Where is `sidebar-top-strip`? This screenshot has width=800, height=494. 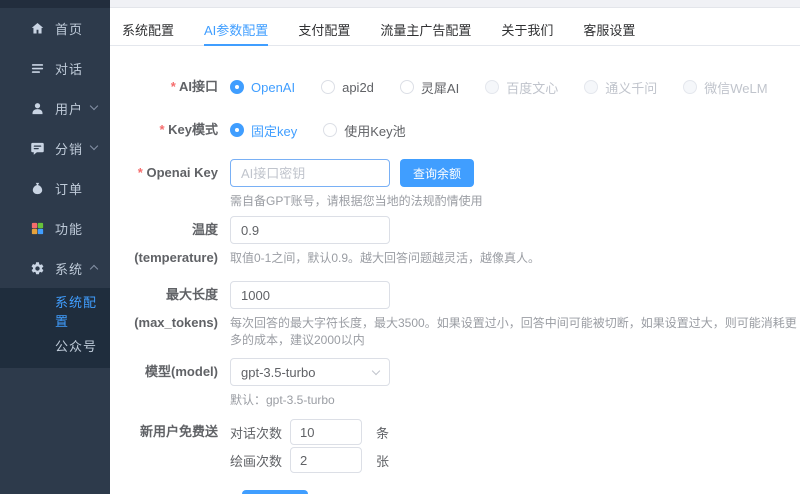 sidebar-top-strip is located at coordinates (55, 4).